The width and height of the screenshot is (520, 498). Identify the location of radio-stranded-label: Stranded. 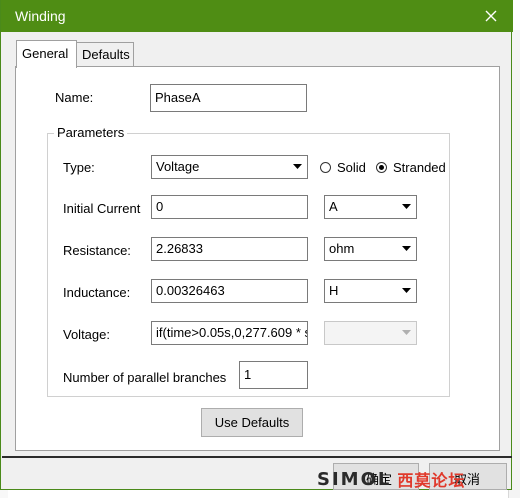
(419, 167).